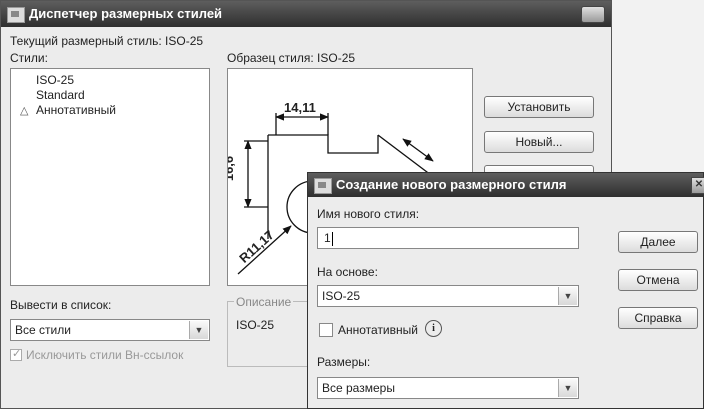 This screenshot has width=704, height=409. Describe the element at coordinates (55, 80) in the screenshot. I see `style-item-iso25: ISO-25` at that location.